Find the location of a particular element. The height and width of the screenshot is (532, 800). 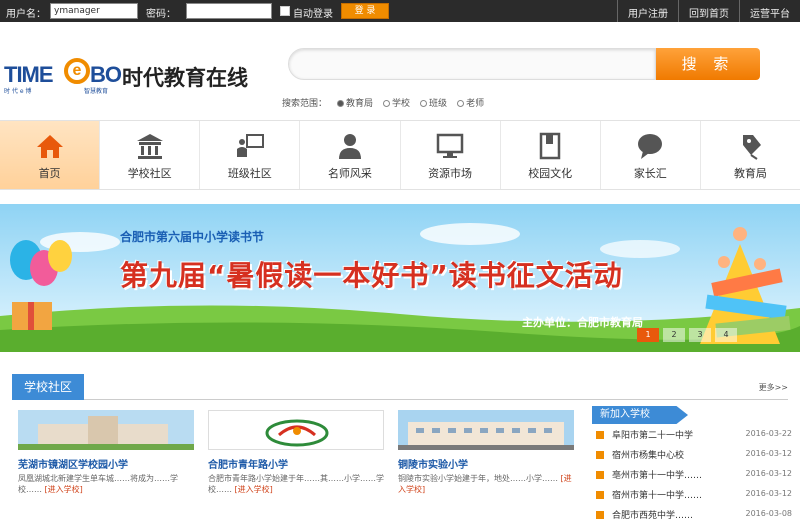

nav-item-label: 名师风采 is located at coordinates (349, 173).